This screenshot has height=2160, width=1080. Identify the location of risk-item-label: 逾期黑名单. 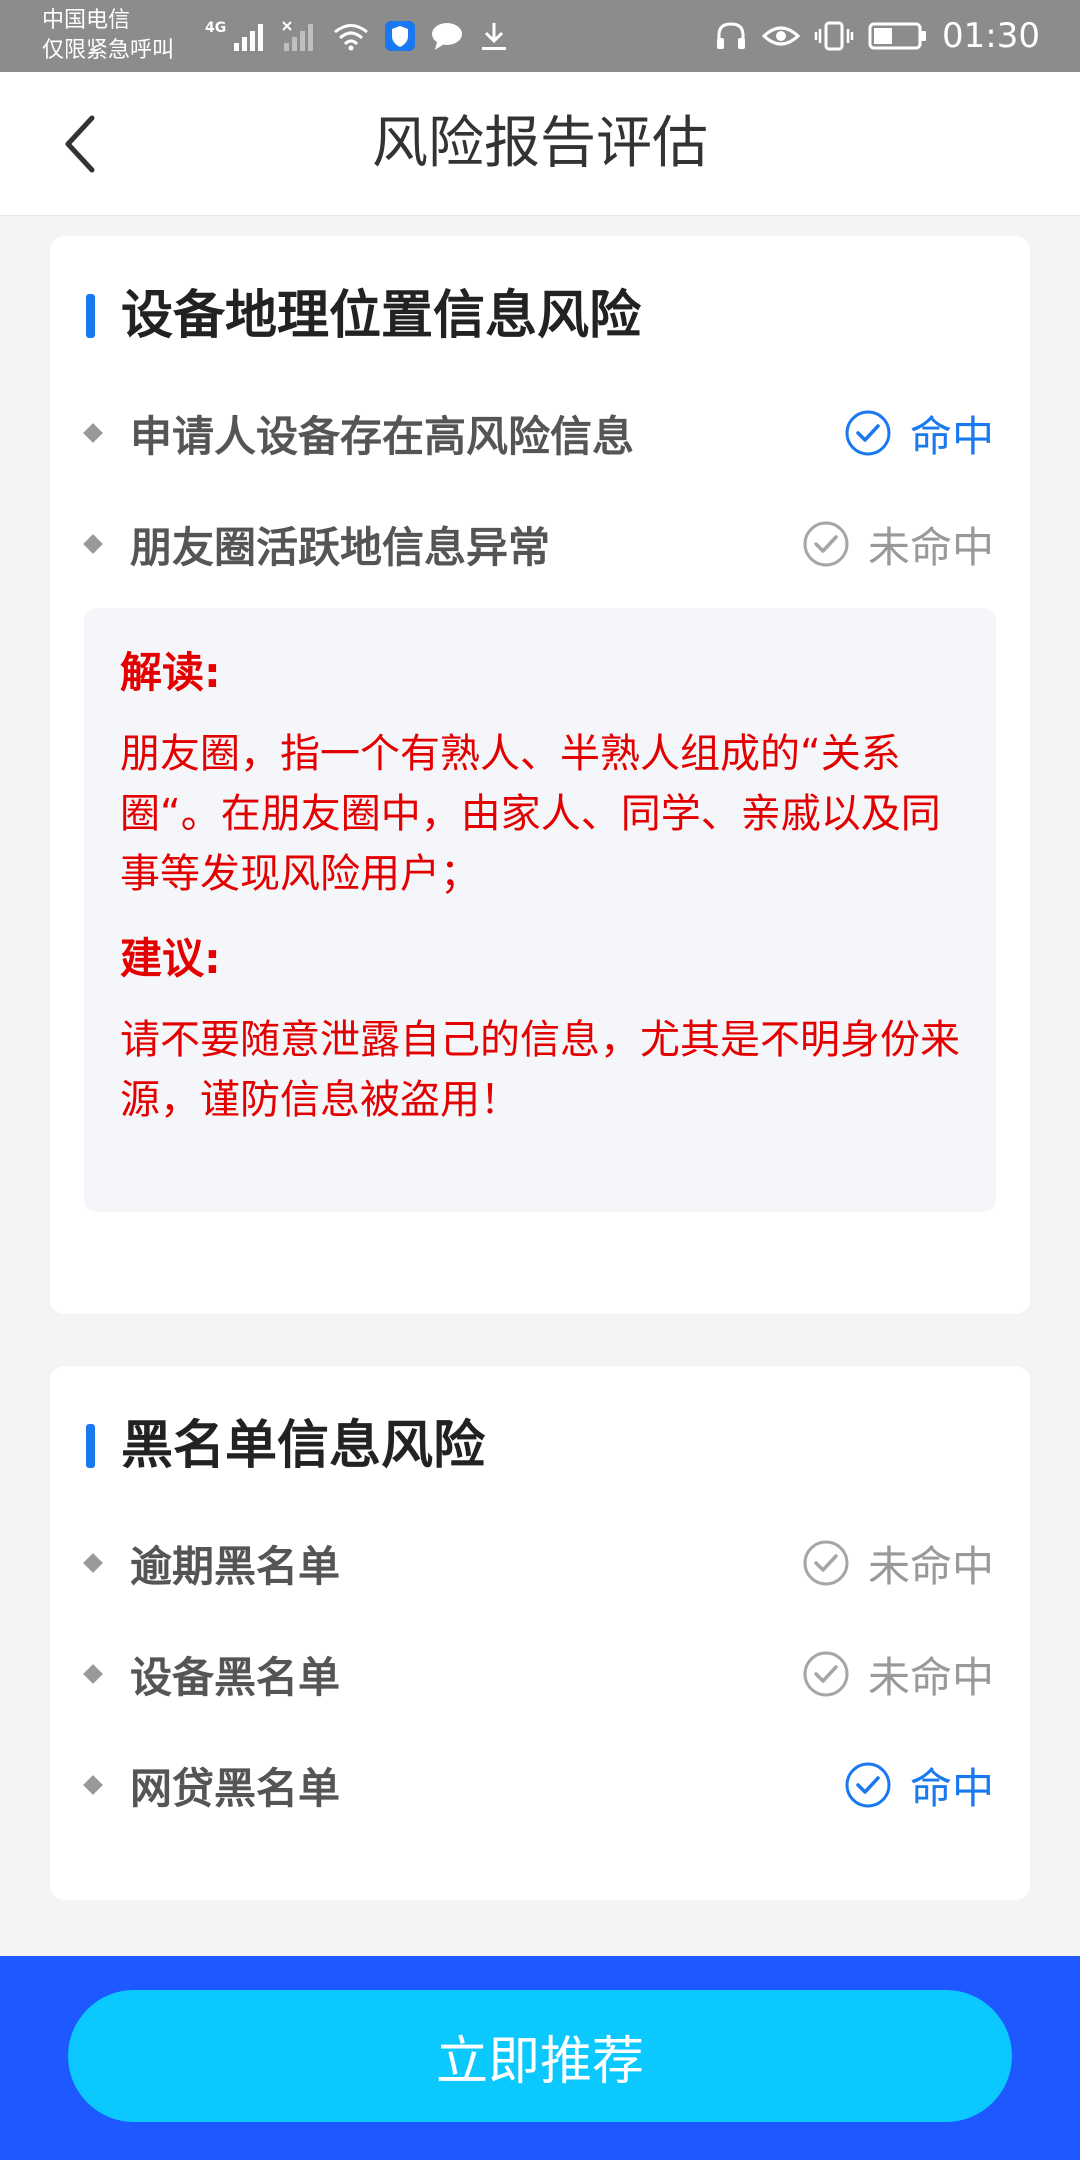
(235, 1566).